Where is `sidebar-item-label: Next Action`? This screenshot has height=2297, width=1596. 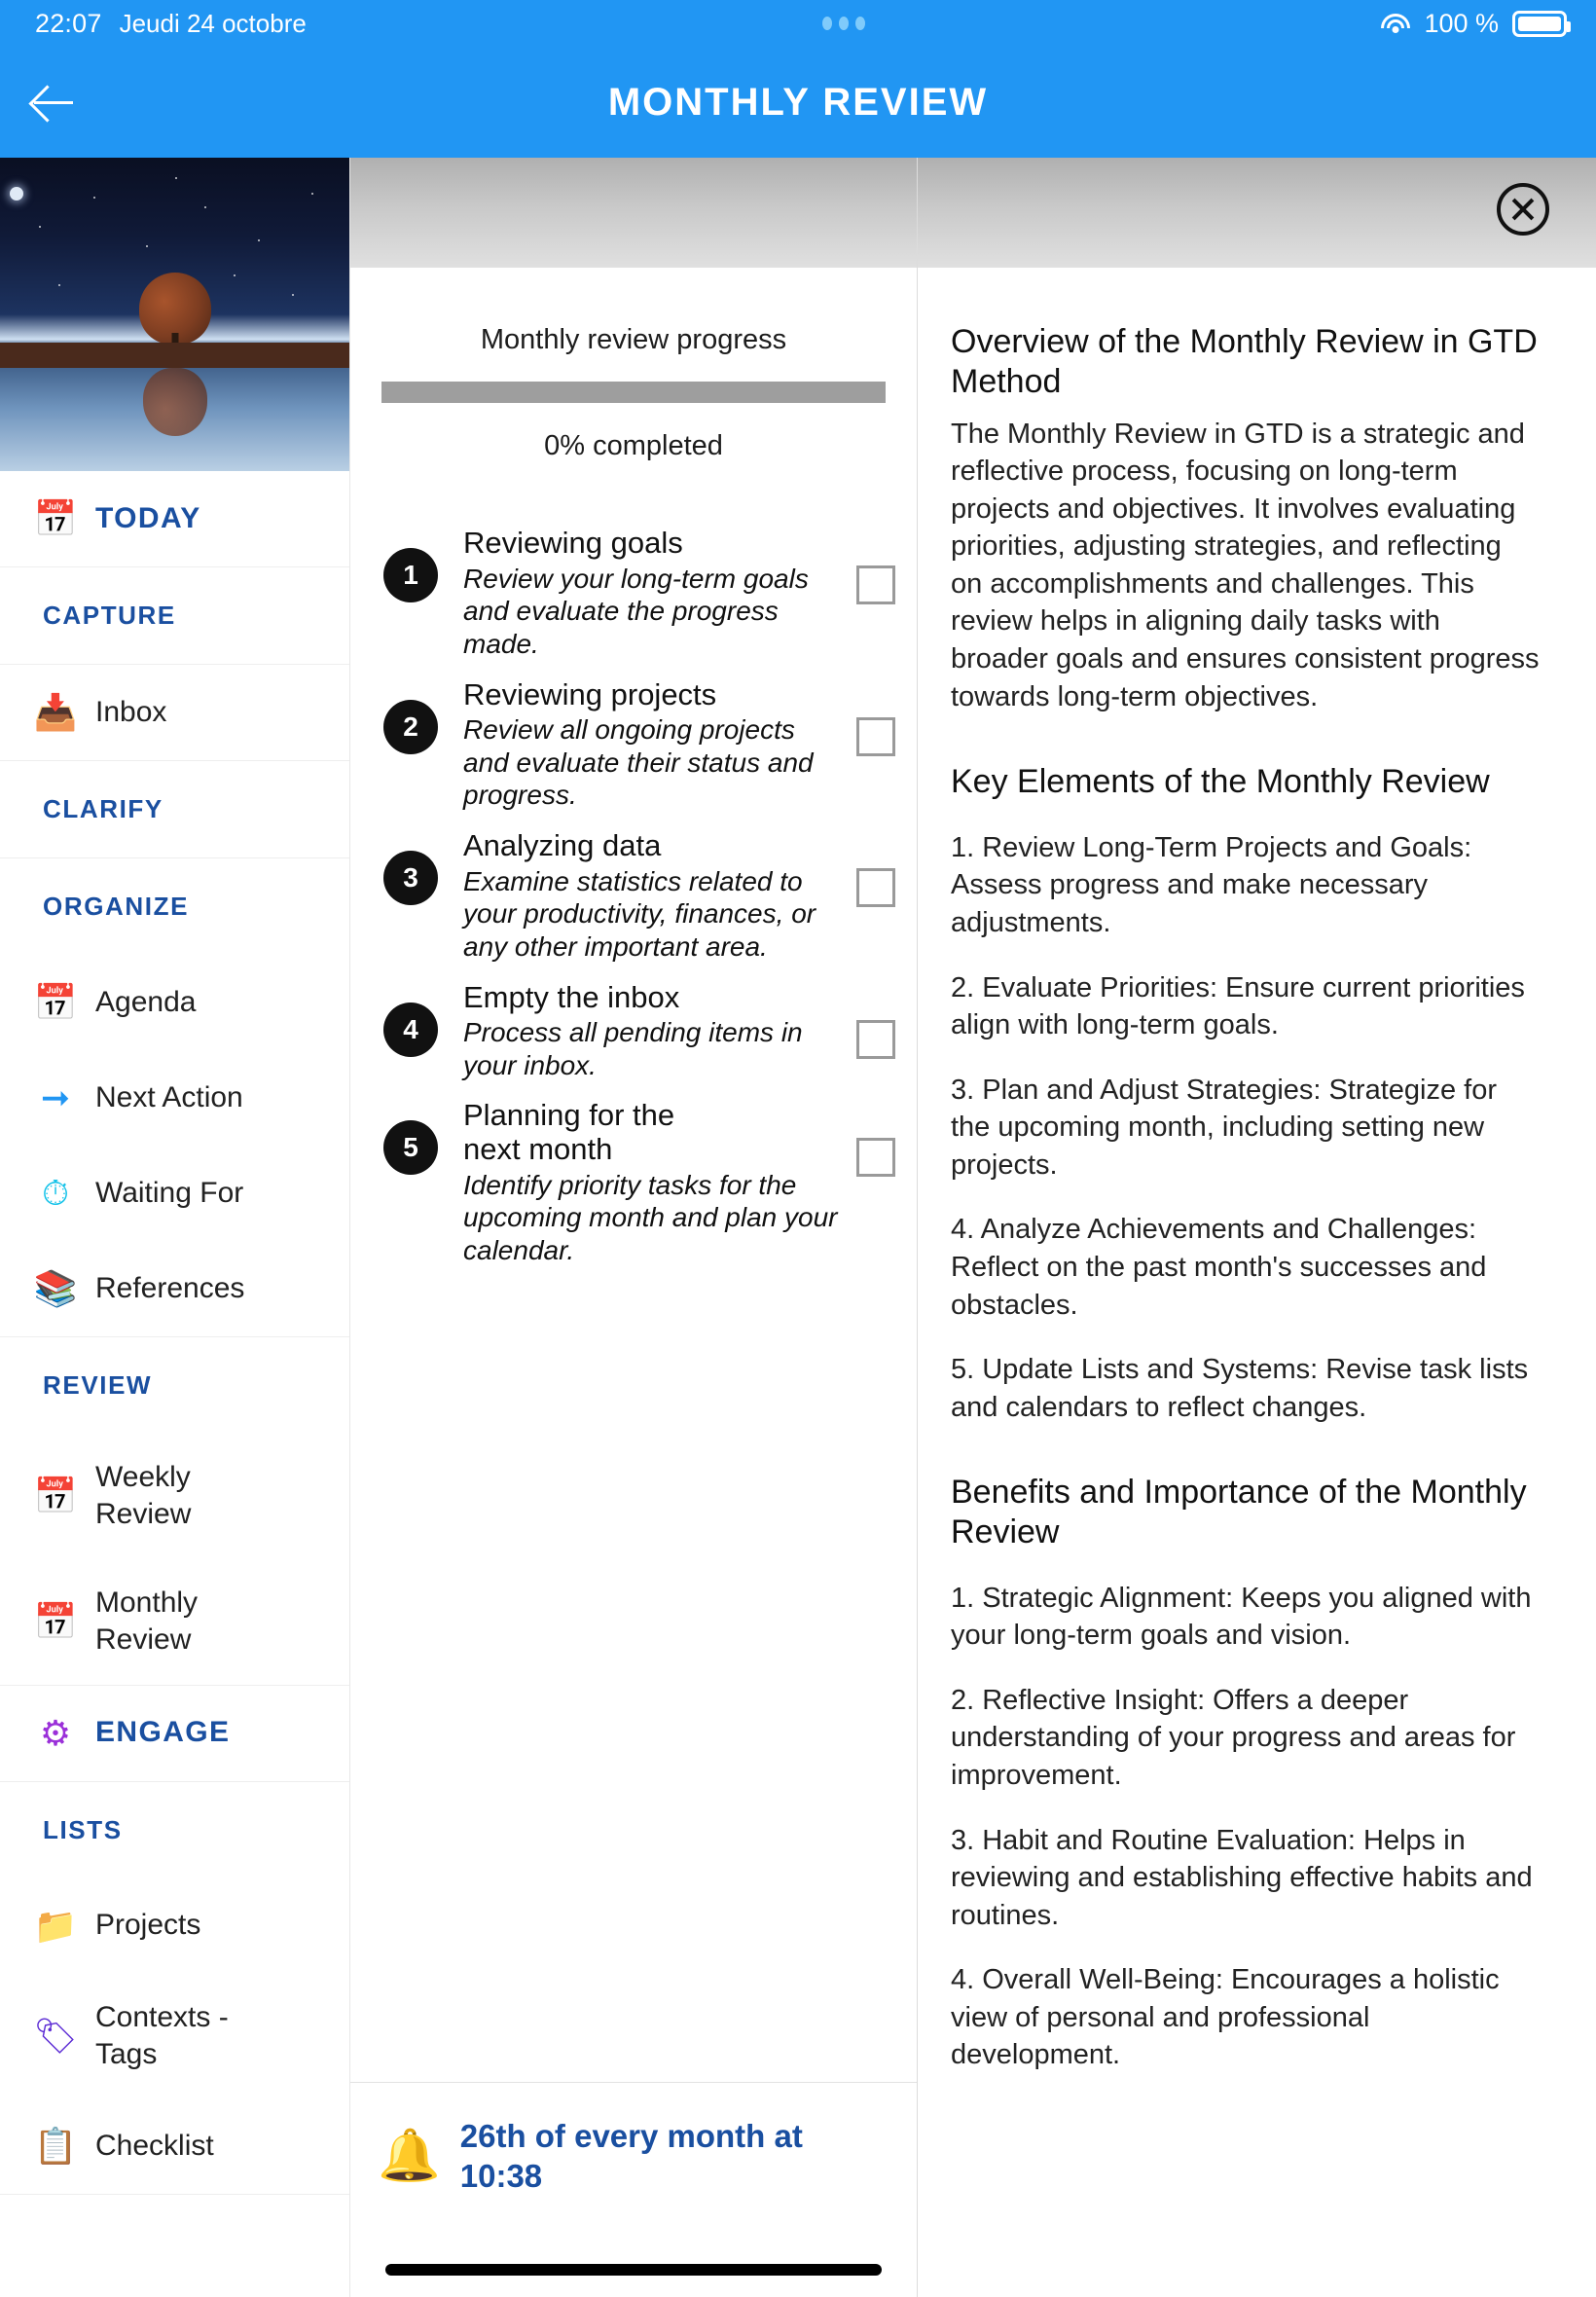
sidebar-item-label: Next Action is located at coordinates (169, 1097).